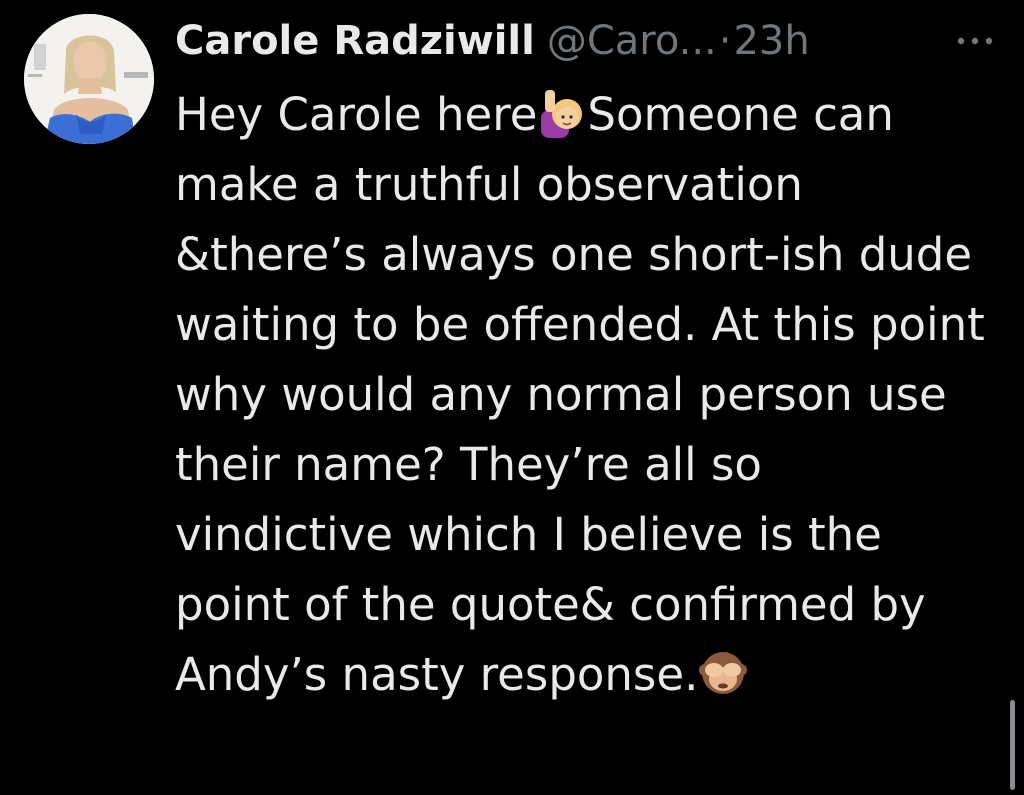 The width and height of the screenshot is (1024, 795). I want to click on author-display-name: Carole Radziwill, so click(355, 41).